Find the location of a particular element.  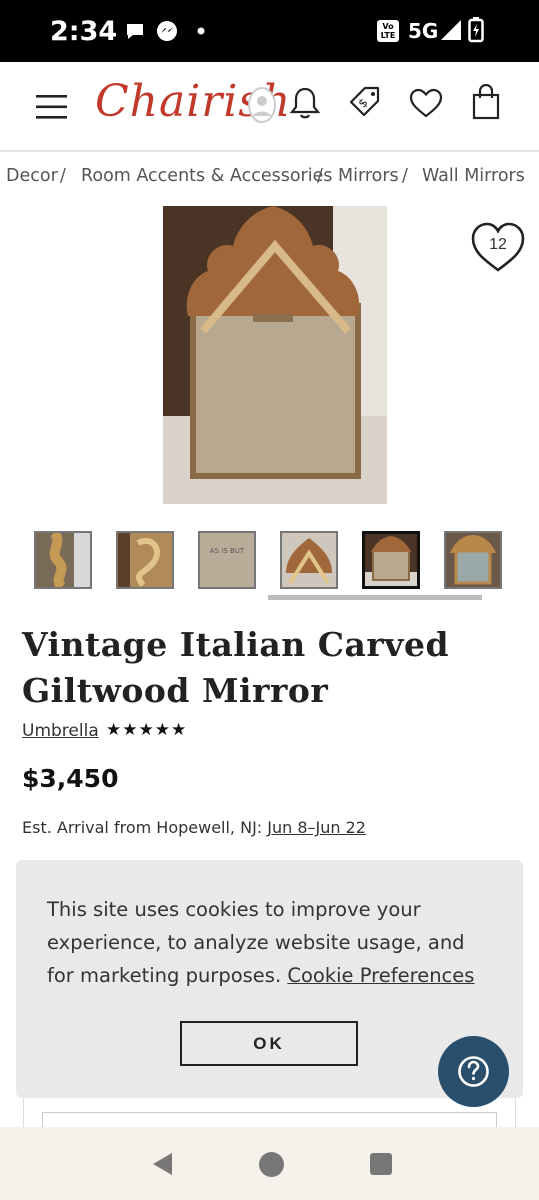

price-tag-icon: $ is located at coordinates (365, 102).